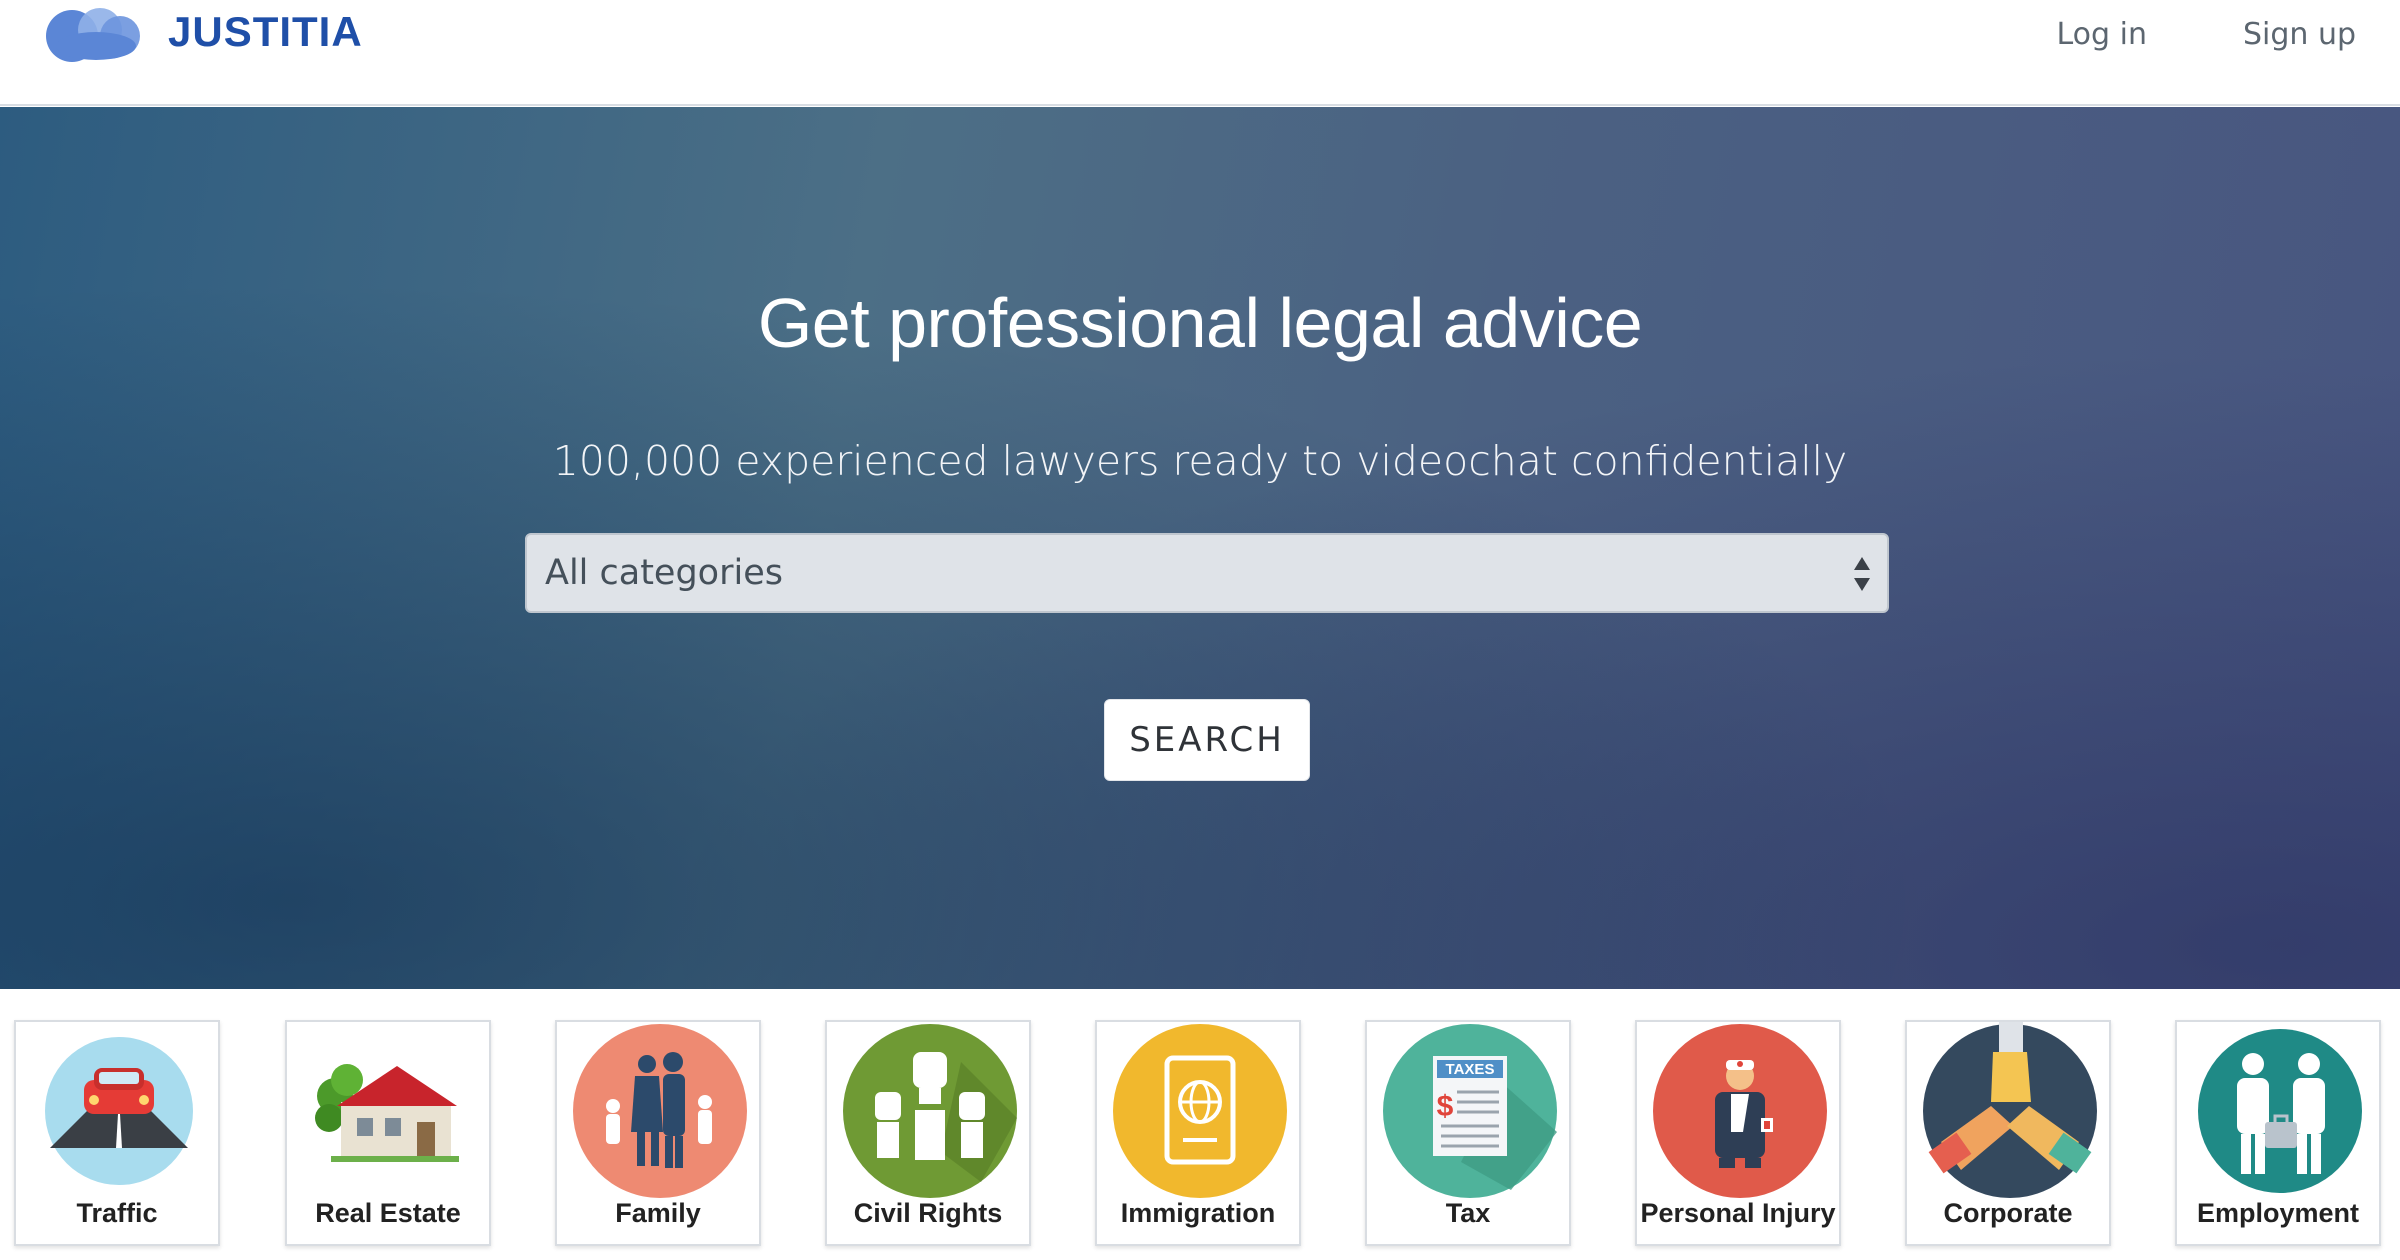 The height and width of the screenshot is (1260, 2400). What do you see at coordinates (928, 1213) in the screenshot?
I see `category-label: Civil Rights` at bounding box center [928, 1213].